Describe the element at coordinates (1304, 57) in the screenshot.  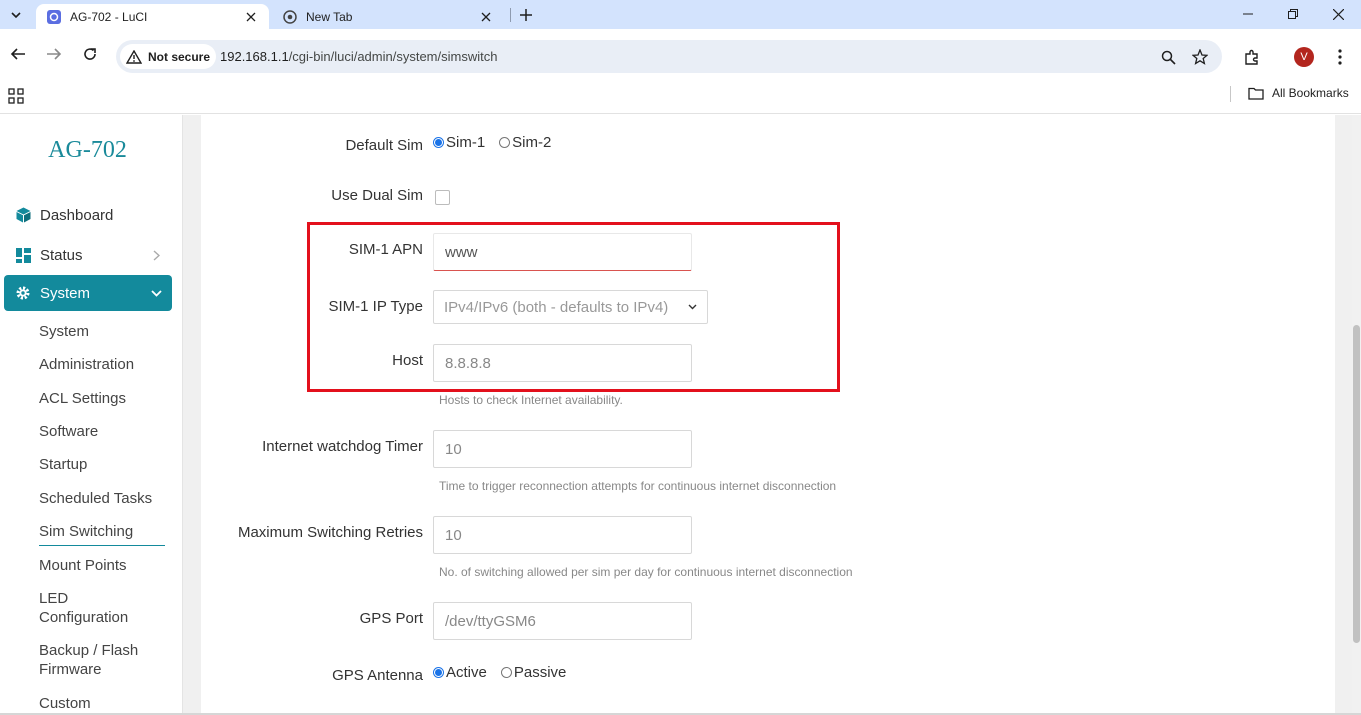
I see `profile-avatar: V` at that location.